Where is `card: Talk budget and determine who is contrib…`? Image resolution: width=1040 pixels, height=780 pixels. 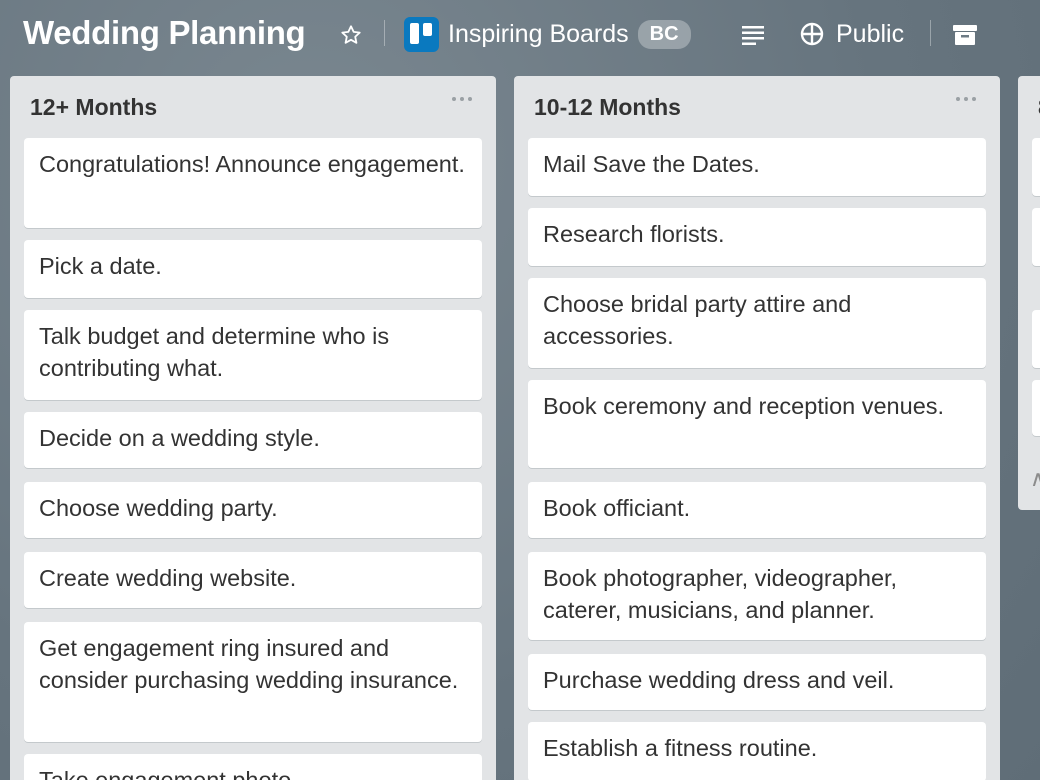
card: Talk budget and determine who is contrib… is located at coordinates (253, 355).